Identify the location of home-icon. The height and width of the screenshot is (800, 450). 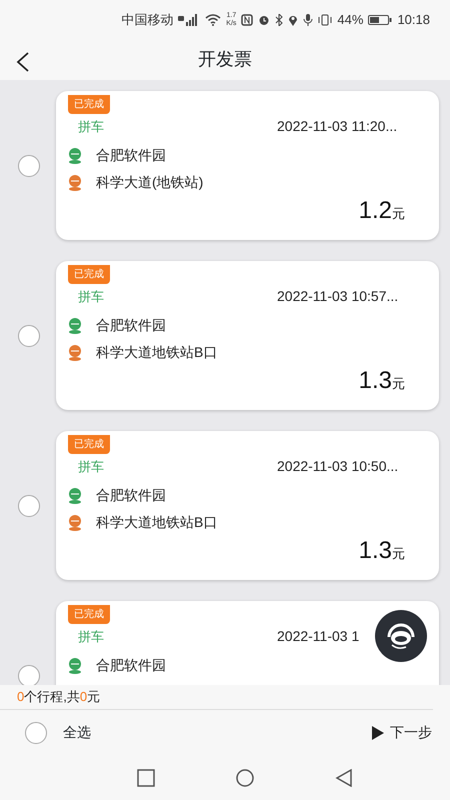
(245, 777).